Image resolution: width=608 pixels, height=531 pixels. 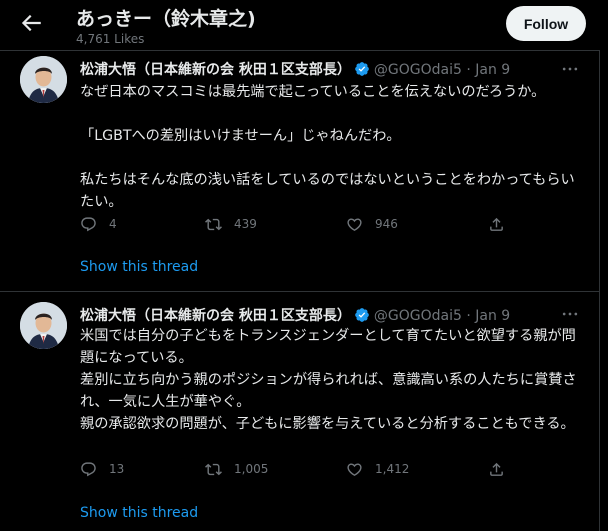 I want to click on like-button: 1,412, so click(x=377, y=469).